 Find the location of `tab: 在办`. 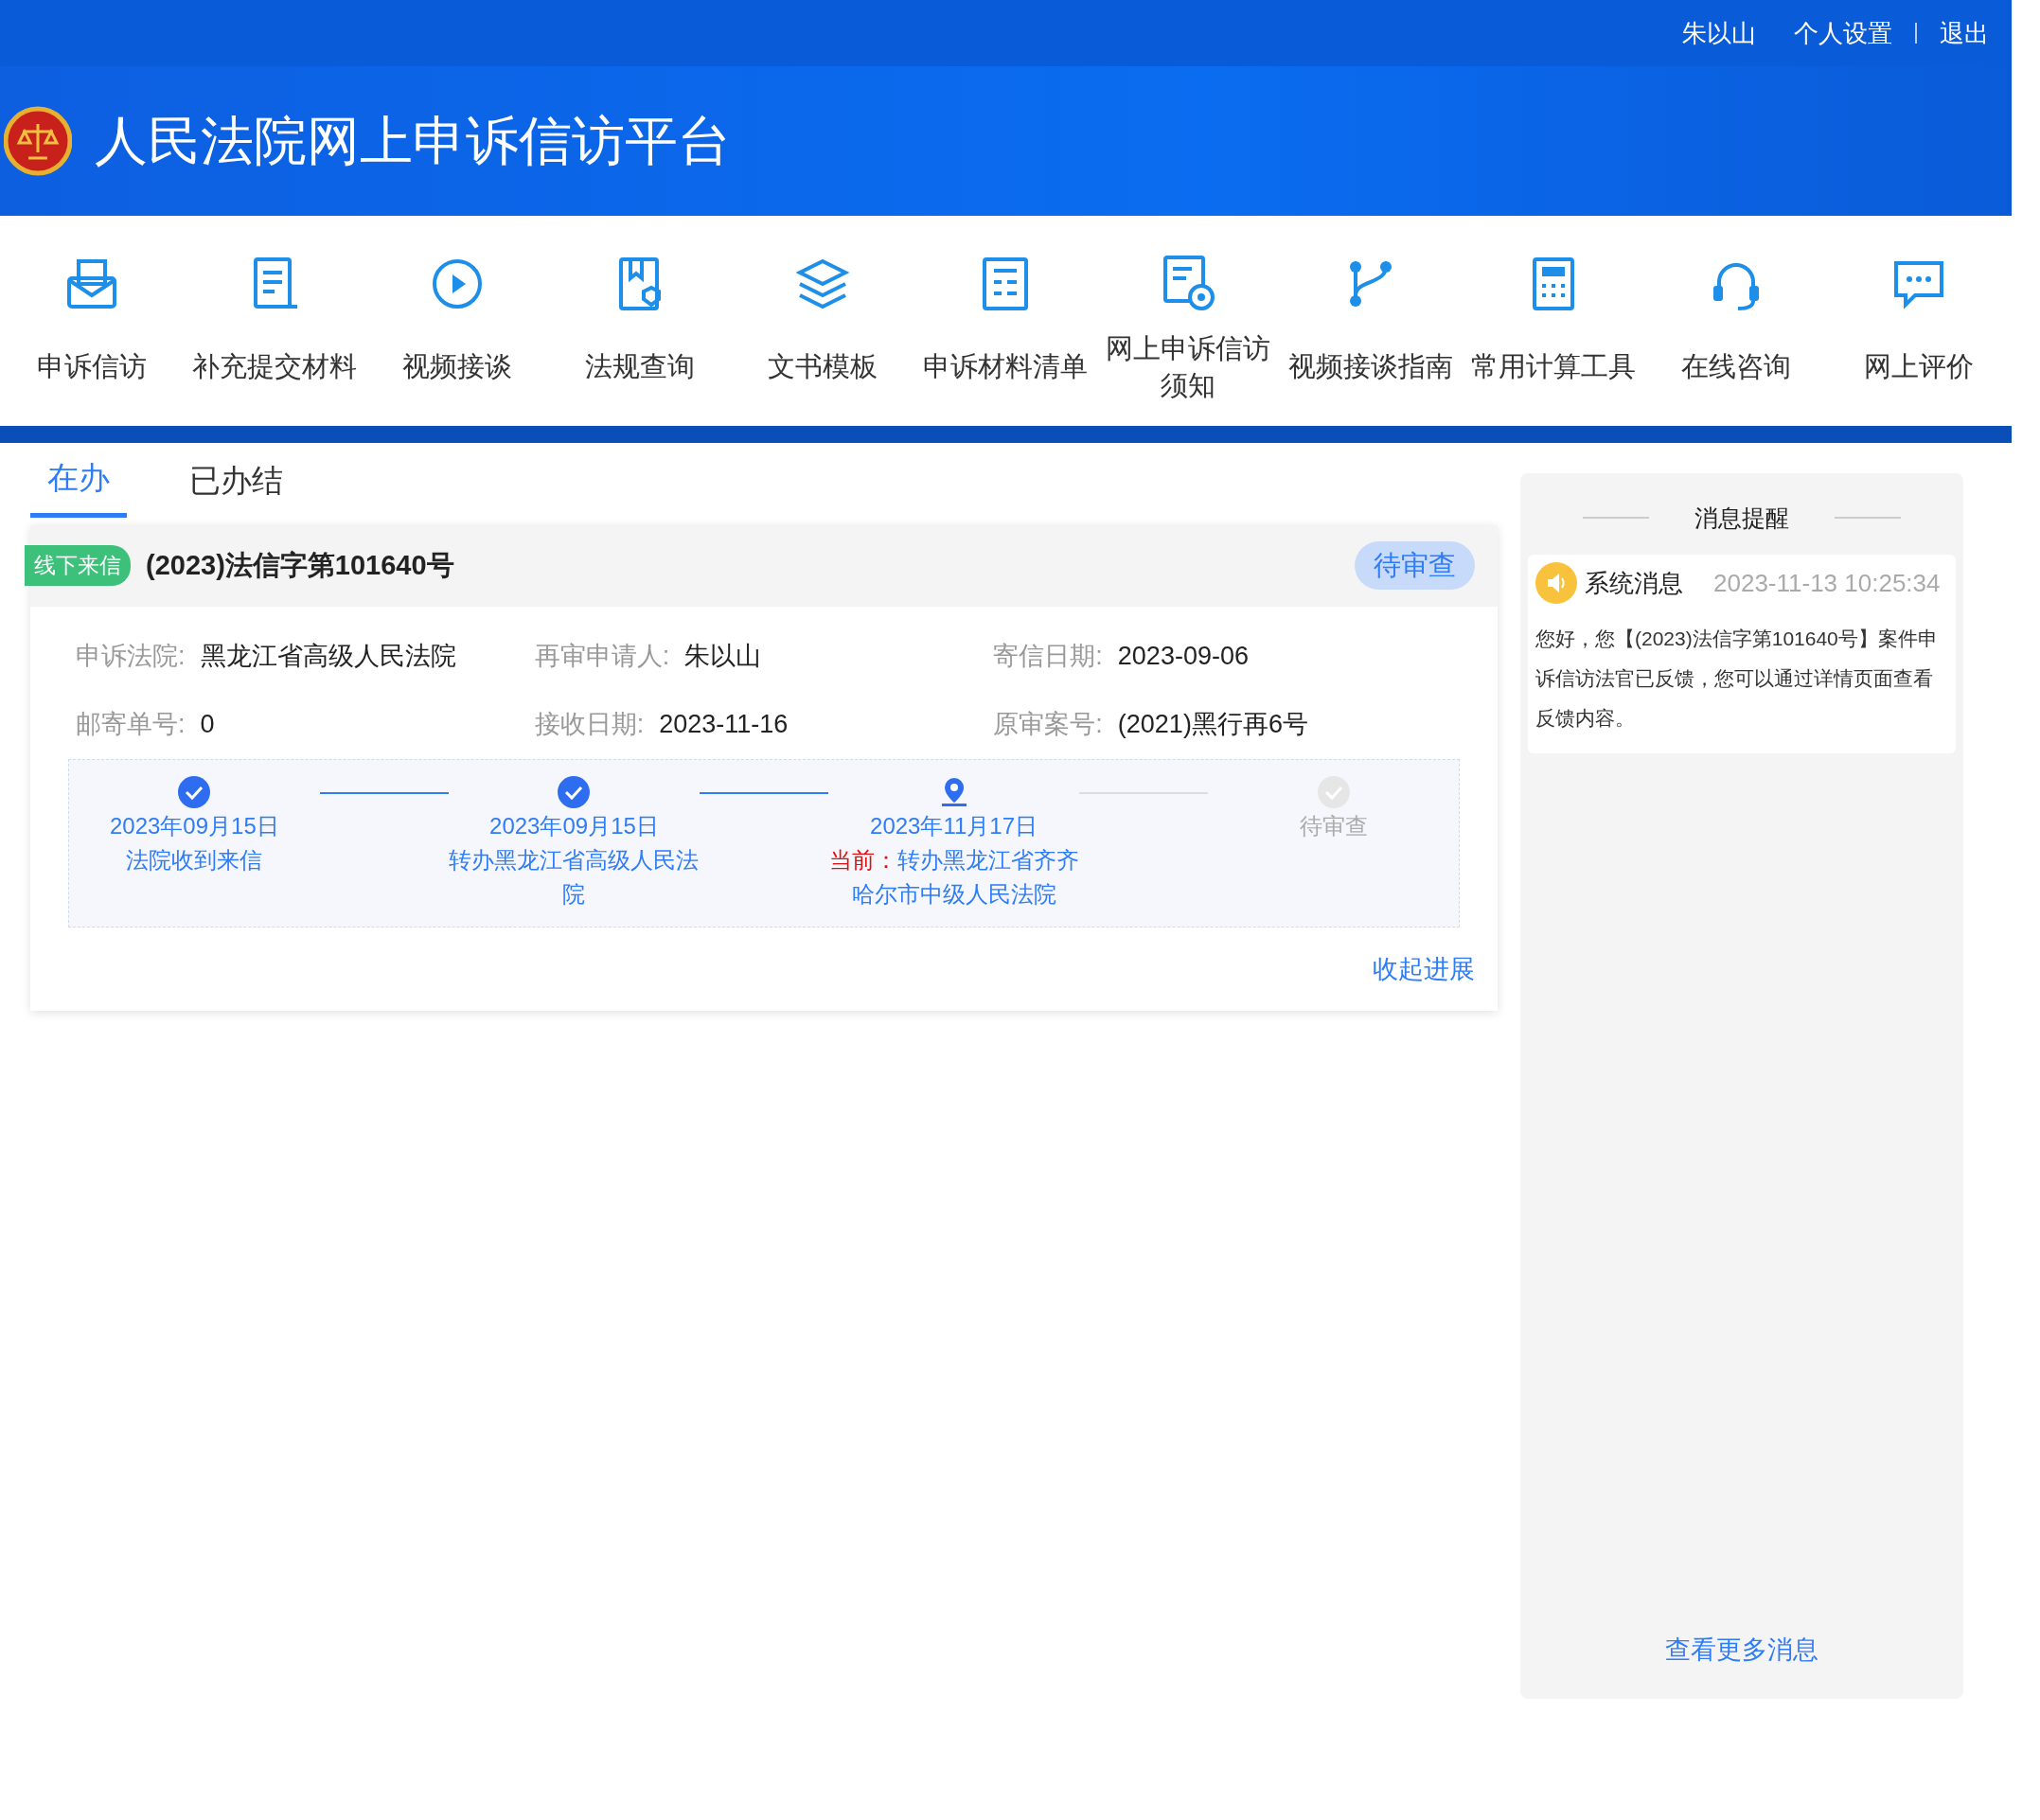

tab: 在办 is located at coordinates (78, 484).